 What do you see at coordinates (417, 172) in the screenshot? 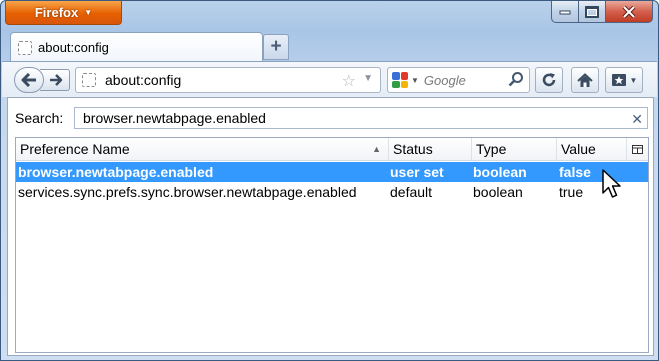
I see `preference-status: user set` at bounding box center [417, 172].